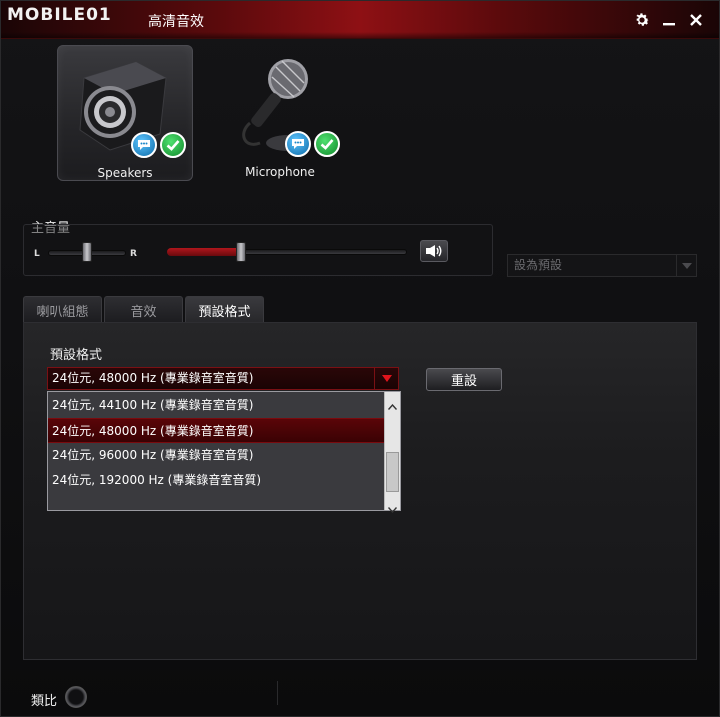 The width and height of the screenshot is (720, 717). Describe the element at coordinates (87, 252) in the screenshot. I see `balance-slider-thumb` at that location.